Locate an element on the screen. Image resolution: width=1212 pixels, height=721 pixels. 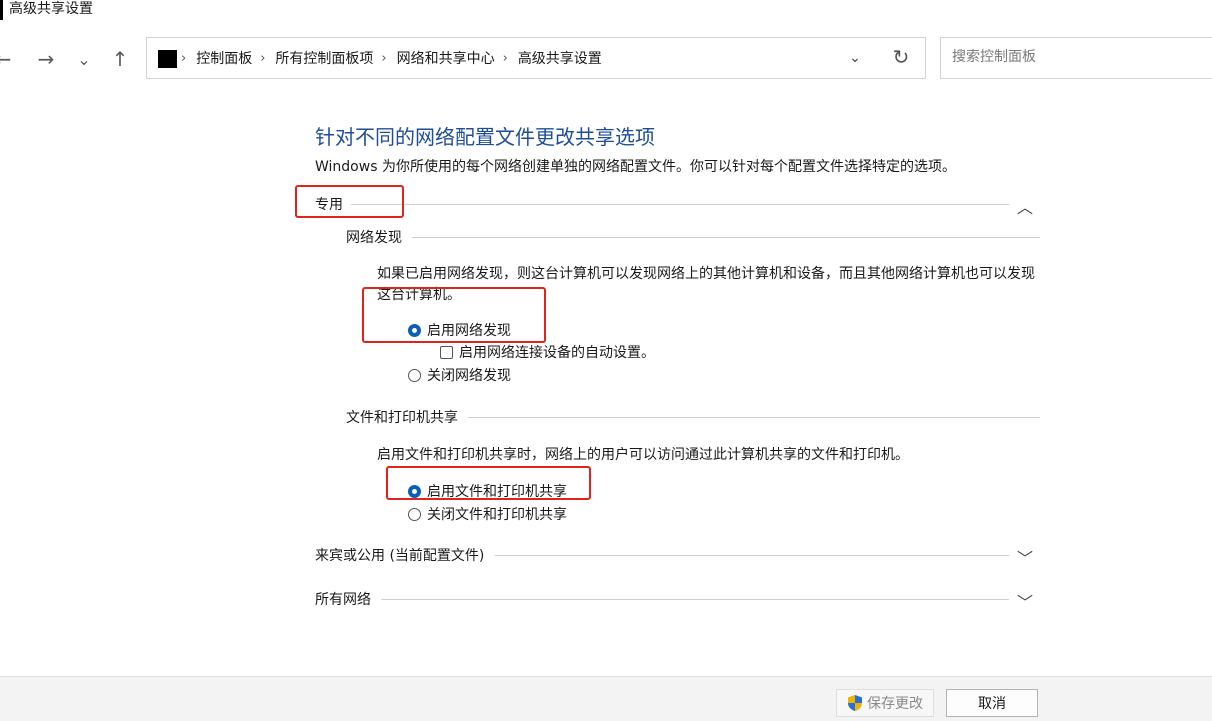
breadcrumb-advanced-sharing: 高级共享设置 is located at coordinates (560, 58).